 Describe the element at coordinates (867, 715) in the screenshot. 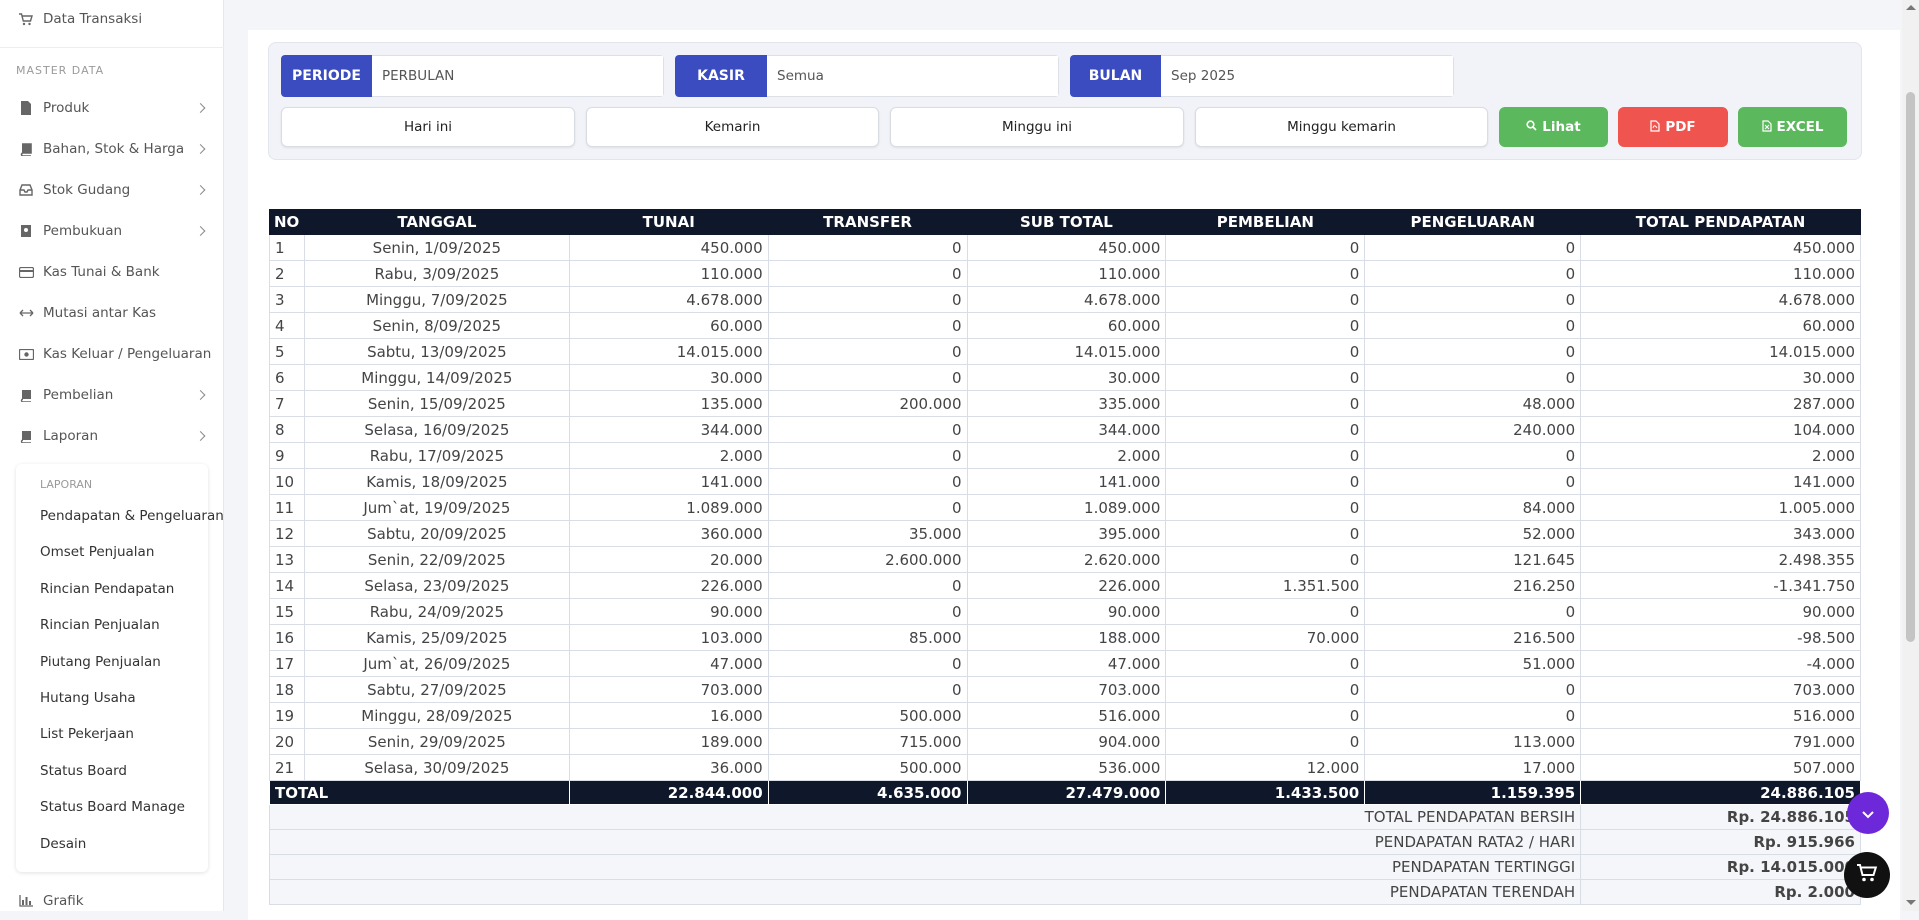

I see `row-transfer: 500.000` at that location.